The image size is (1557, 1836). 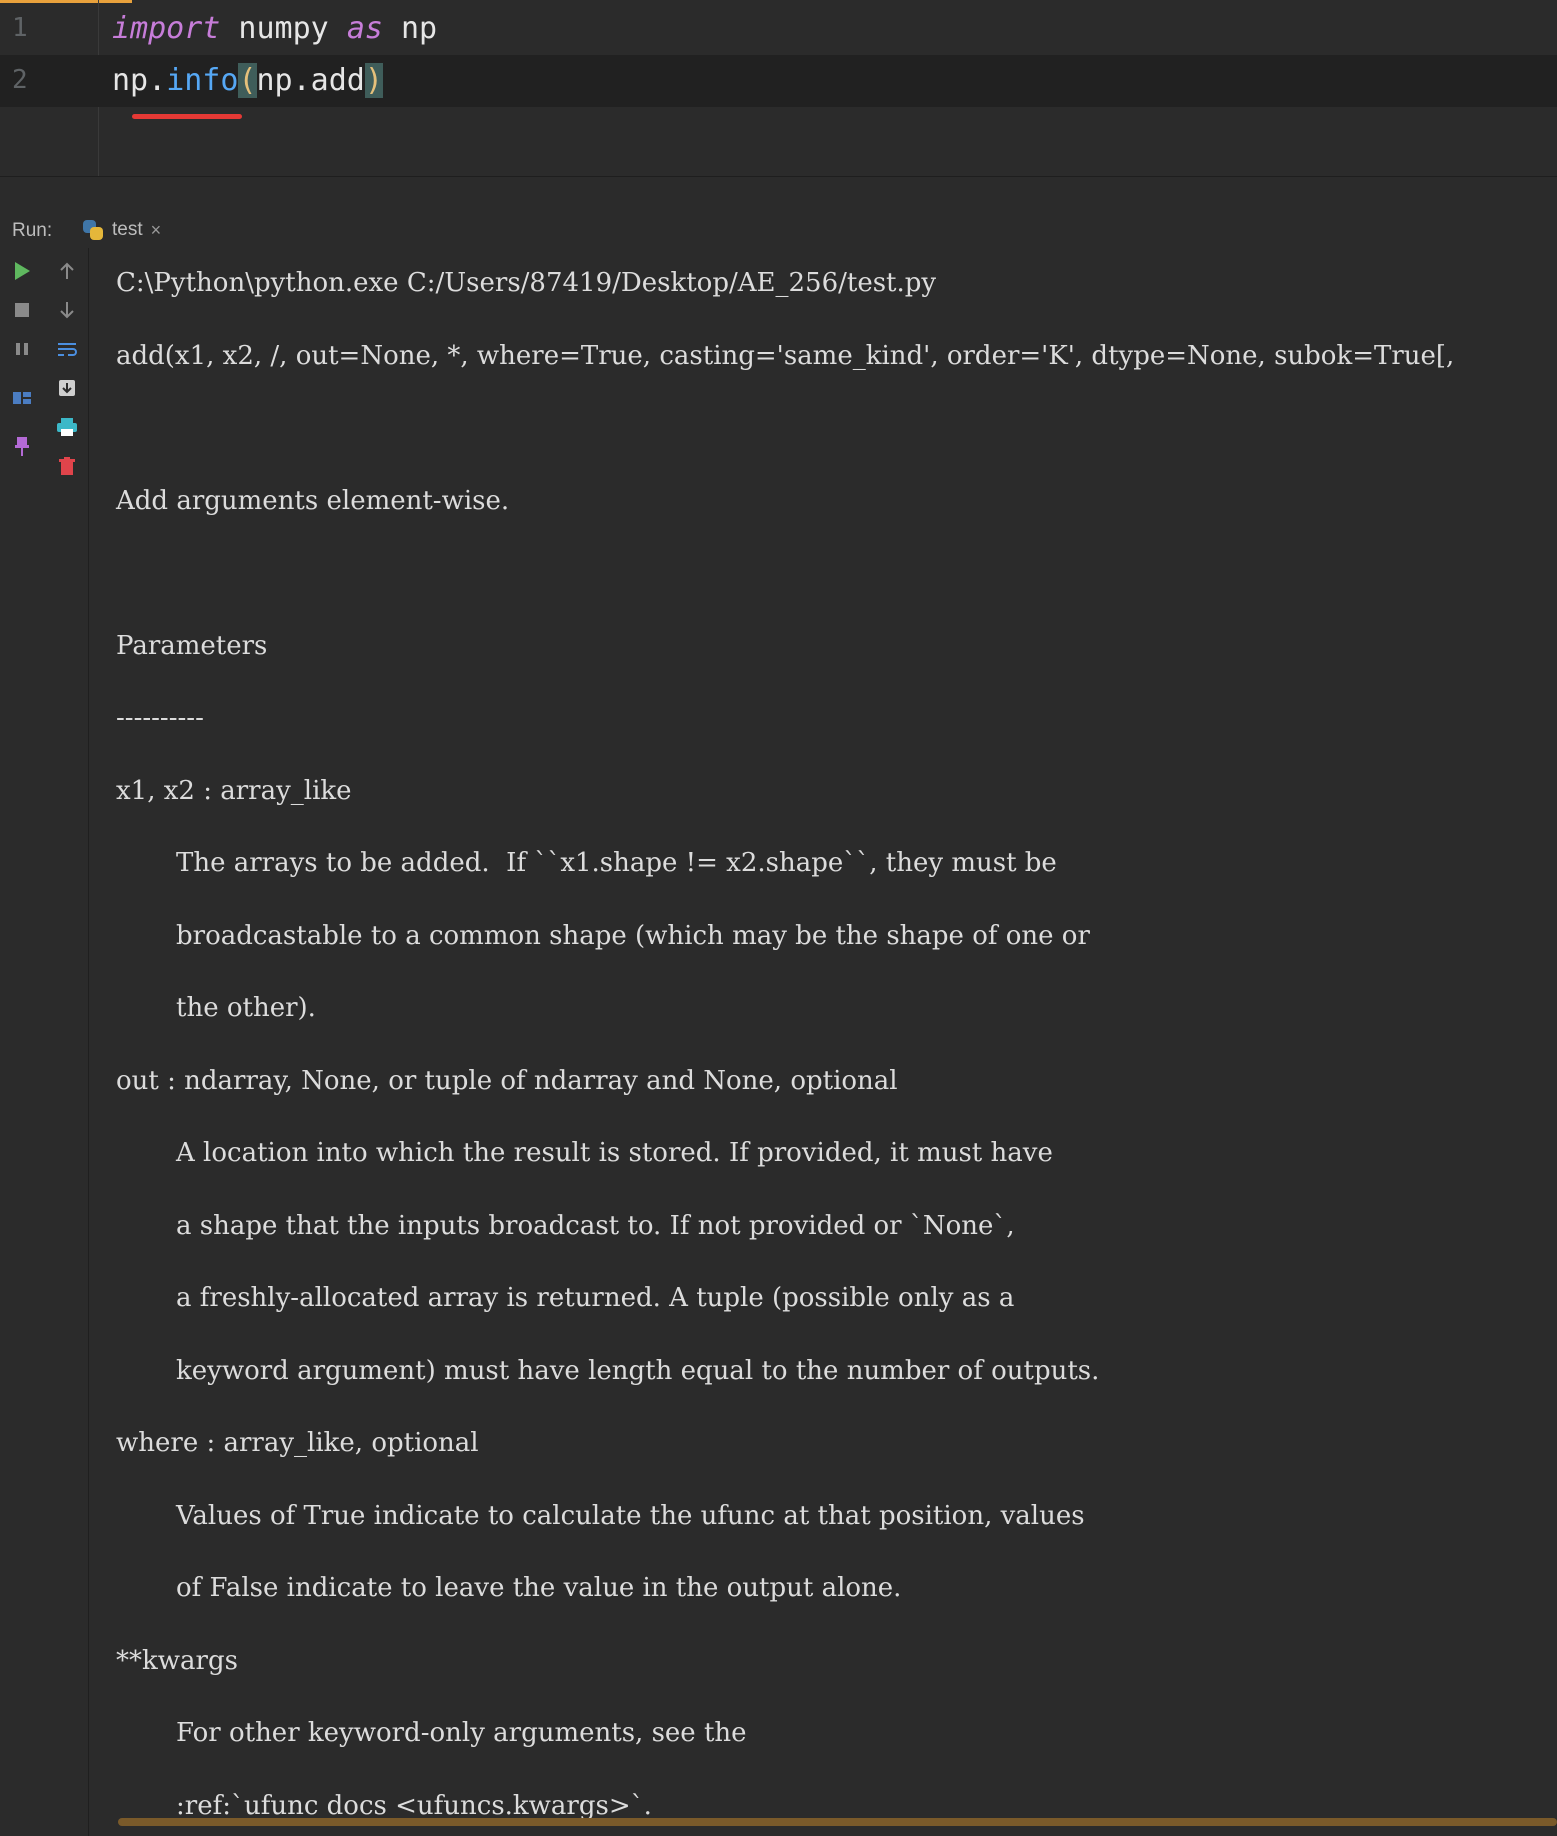 I want to click on code-text: import numpy as np, so click(x=274, y=29).